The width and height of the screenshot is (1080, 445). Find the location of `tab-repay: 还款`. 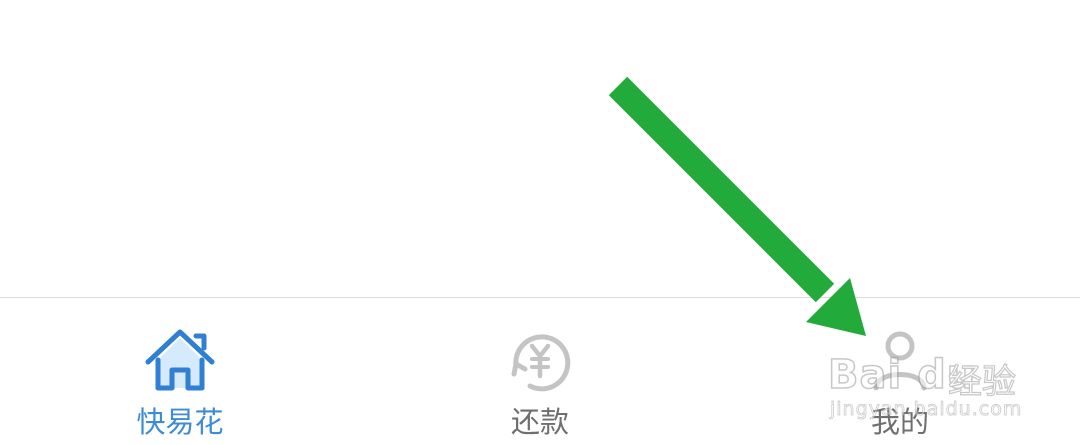

tab-repay: 还款 is located at coordinates (540, 371).